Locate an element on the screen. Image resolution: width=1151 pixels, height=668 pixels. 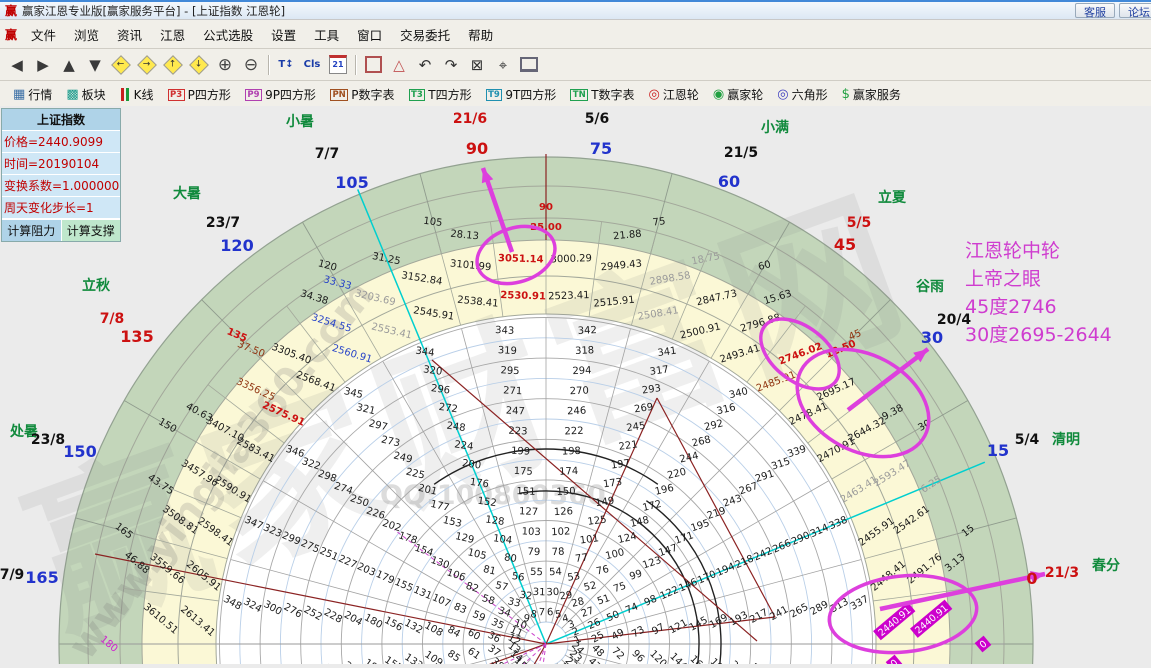
toolbar-item-hexagon: ◎六角形 is located at coordinates (802, 94).